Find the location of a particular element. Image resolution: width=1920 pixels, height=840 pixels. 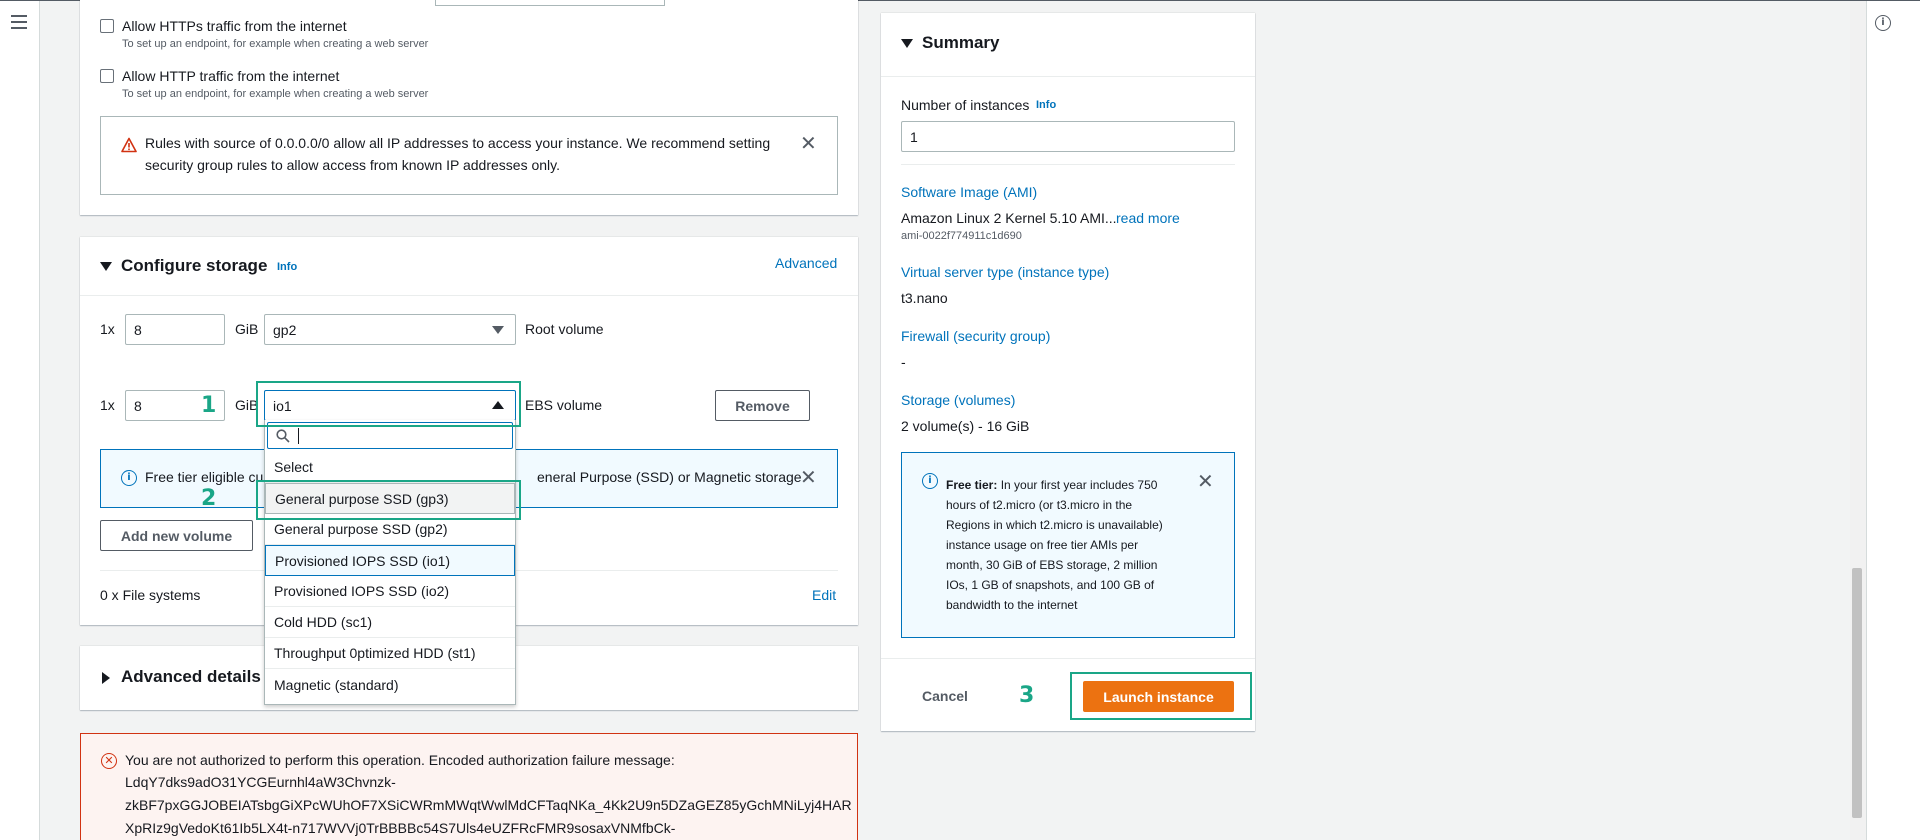

dropdown-option-io1: Provisioned IOPS SSD (io1) is located at coordinates (390, 560).